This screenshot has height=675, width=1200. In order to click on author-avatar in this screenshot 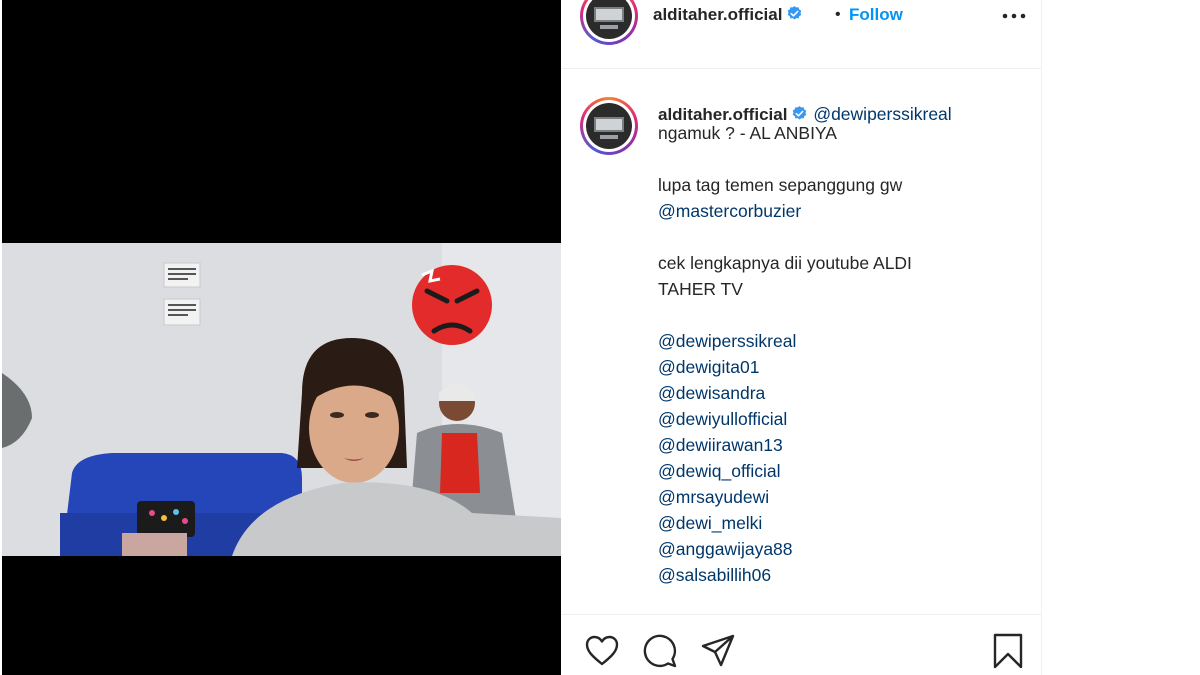, I will do `click(609, 22)`.